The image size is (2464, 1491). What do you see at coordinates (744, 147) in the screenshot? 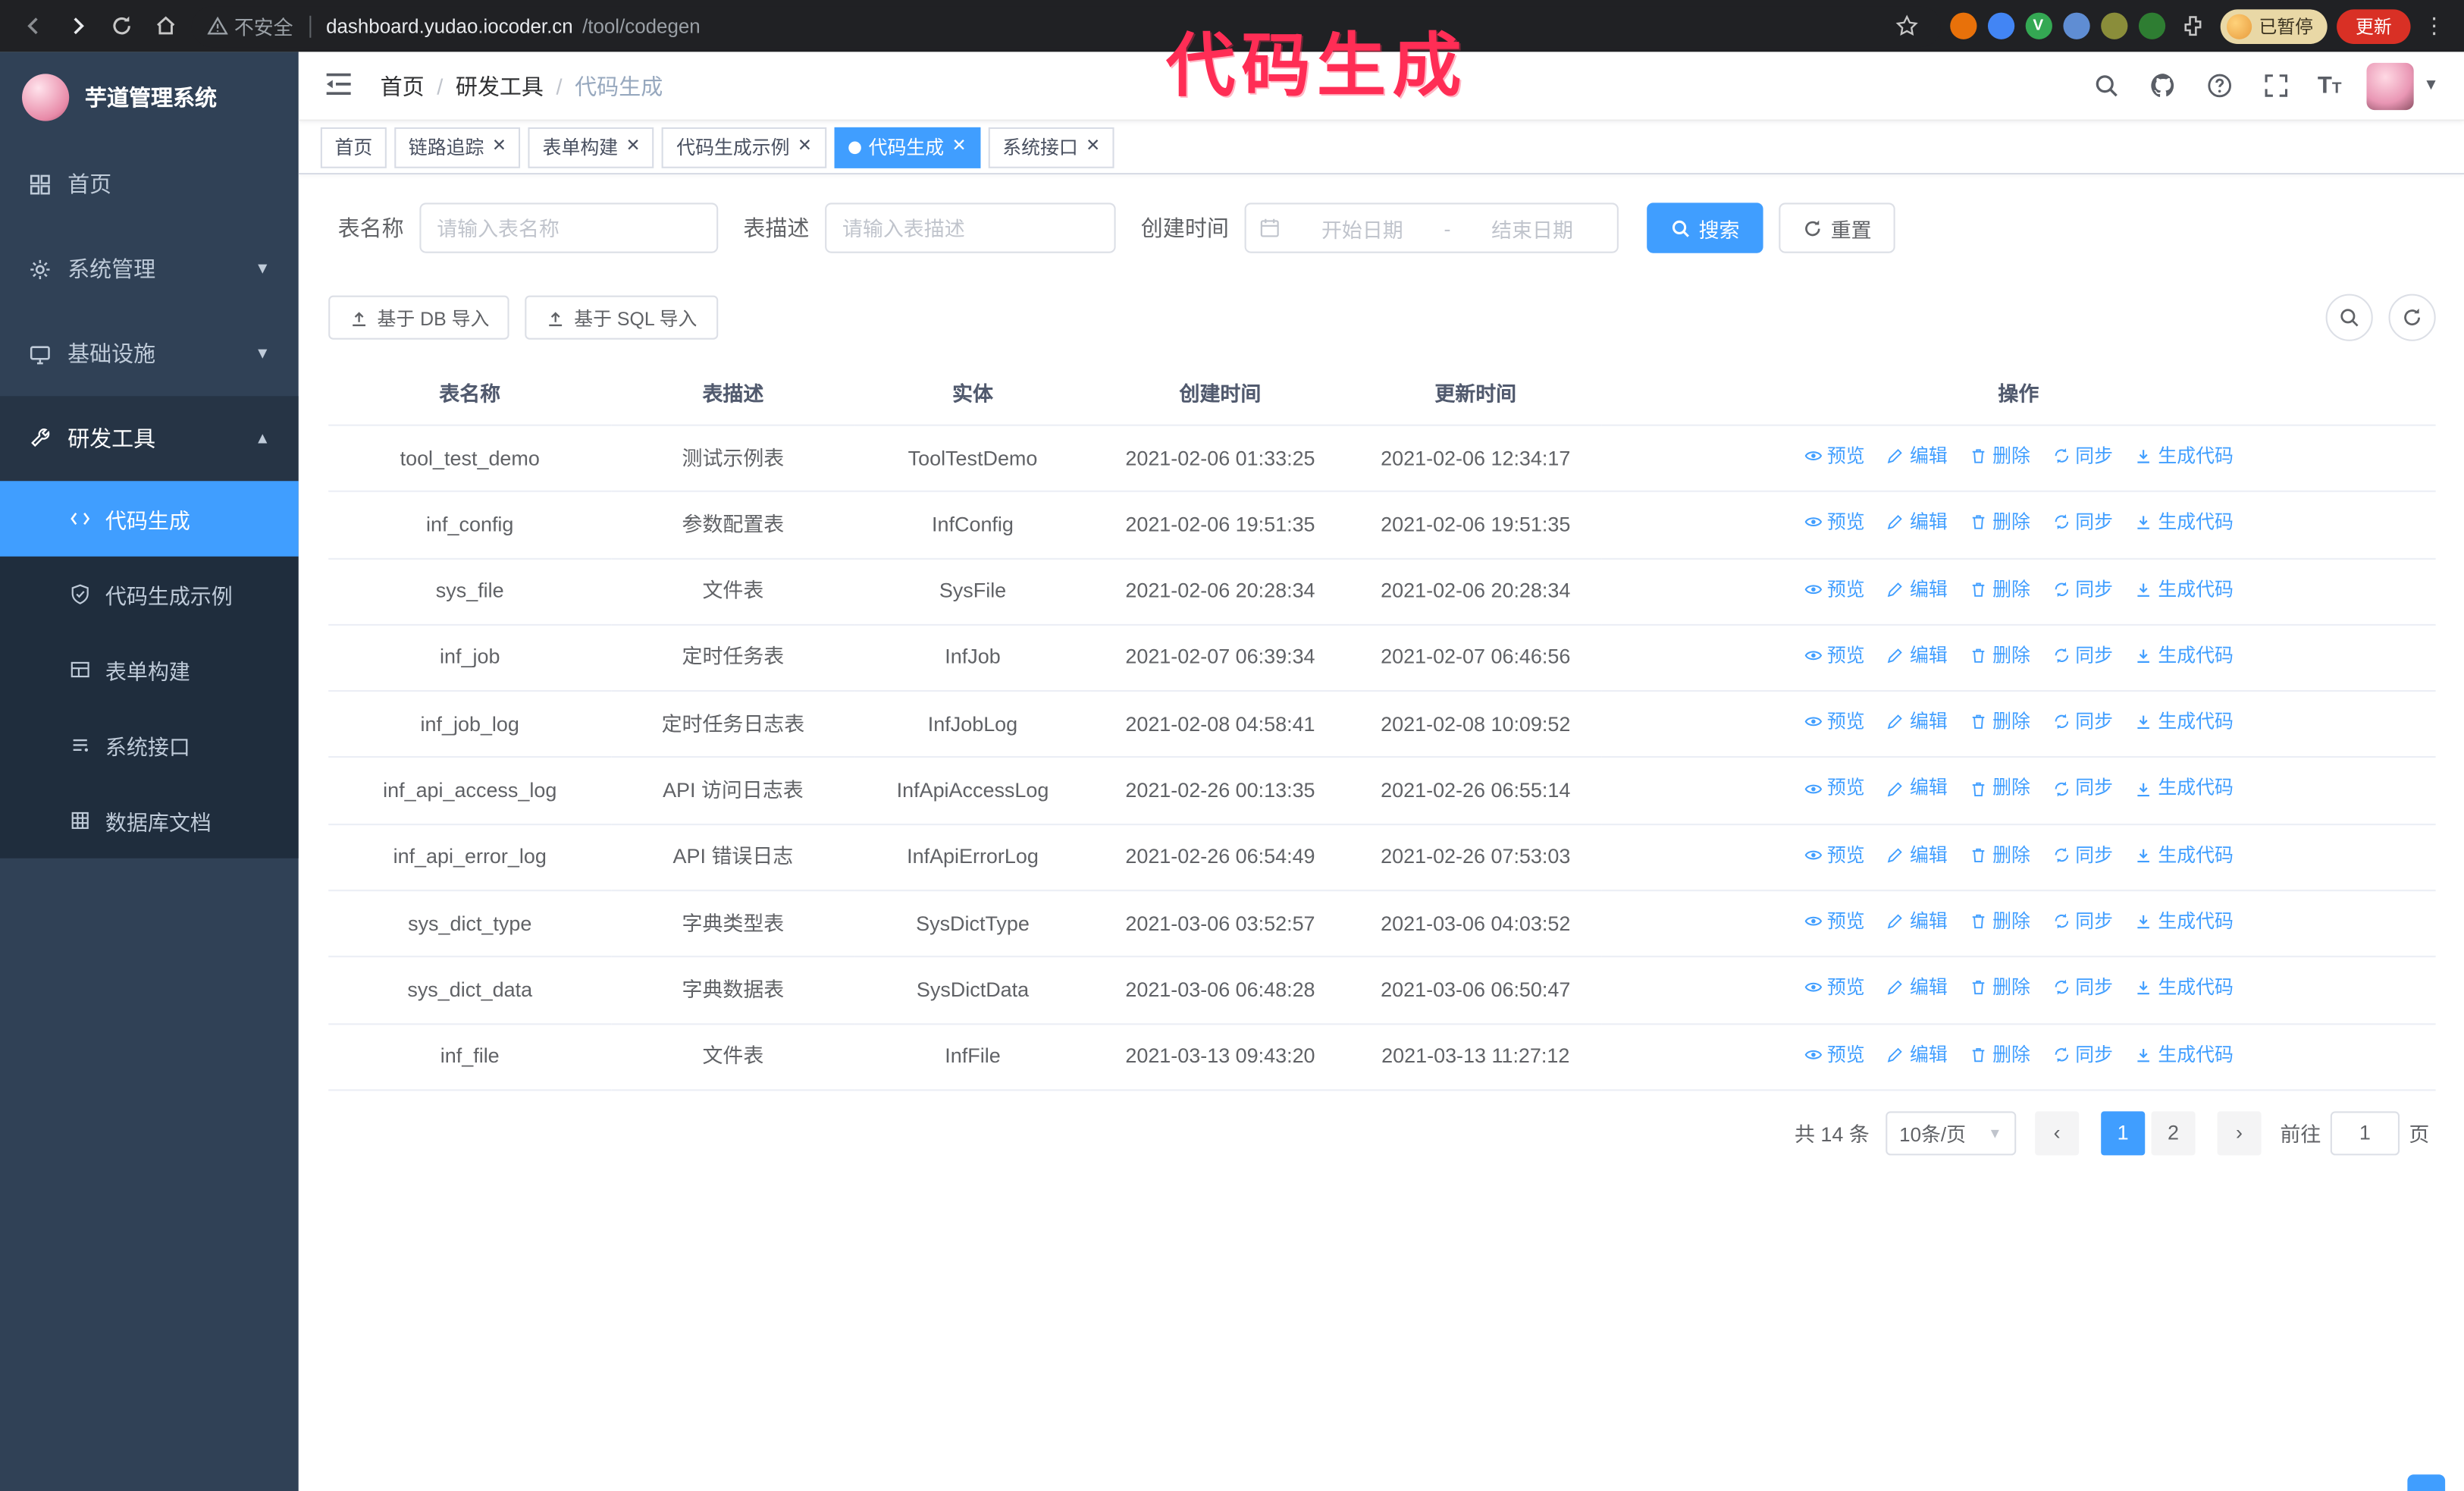
I see `tab-codegen-example: 代码生成示例 ✕` at bounding box center [744, 147].